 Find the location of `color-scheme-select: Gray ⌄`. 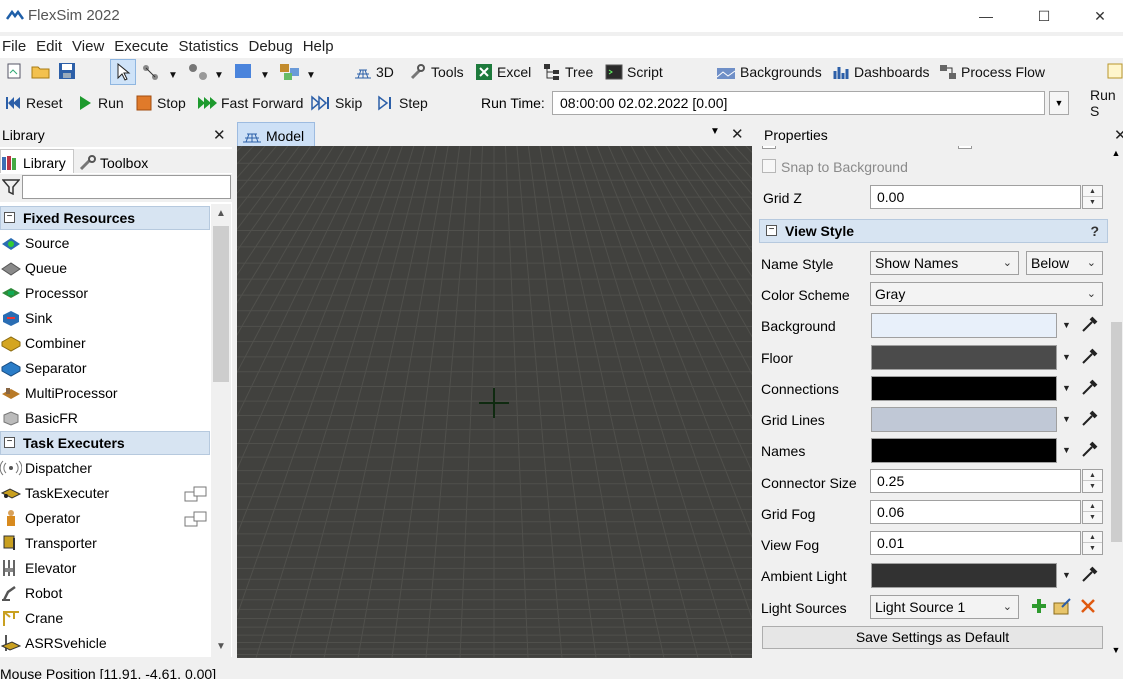

color-scheme-select: Gray ⌄ is located at coordinates (986, 294).